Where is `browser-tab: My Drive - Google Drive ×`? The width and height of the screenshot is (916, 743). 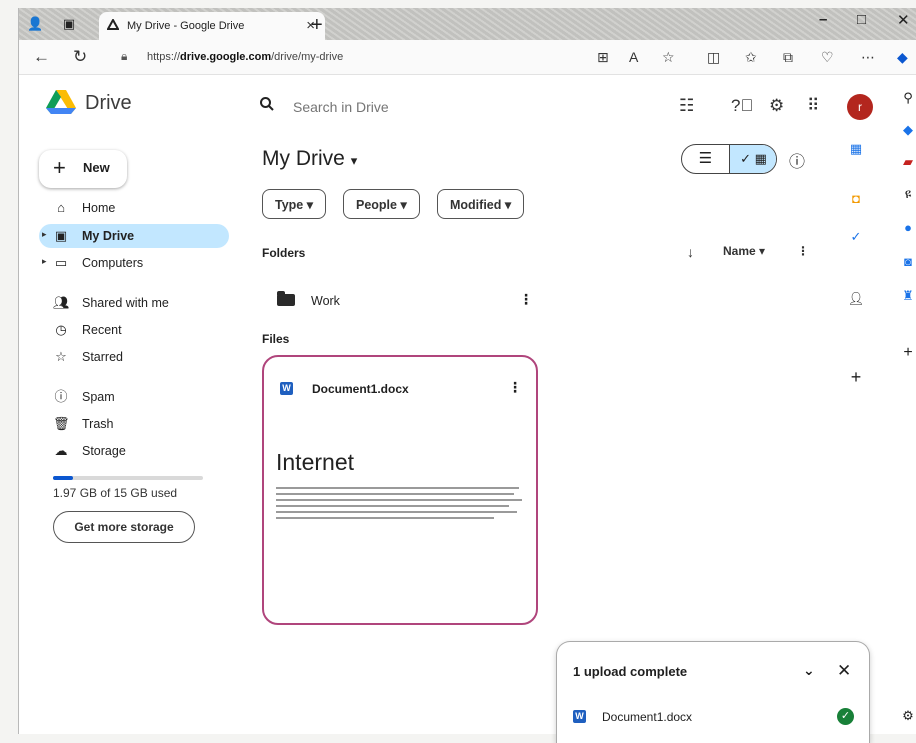
browser-tab: My Drive - Google Drive × is located at coordinates (212, 26).